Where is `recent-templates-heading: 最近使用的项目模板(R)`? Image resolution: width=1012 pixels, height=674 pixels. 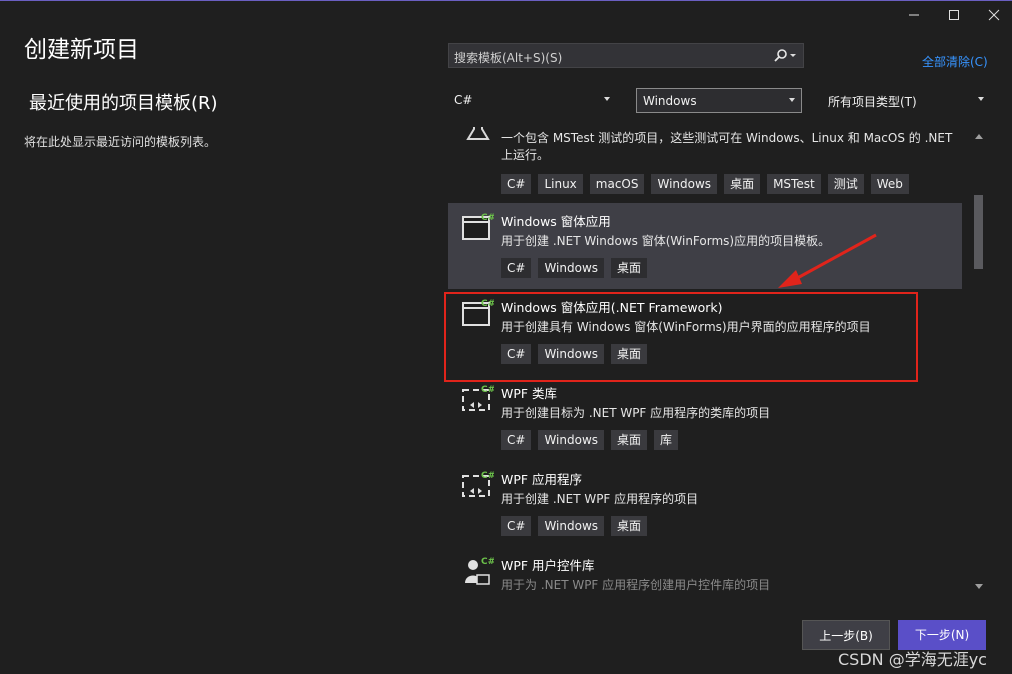 recent-templates-heading: 最近使用的项目模板(R) is located at coordinates (123, 103).